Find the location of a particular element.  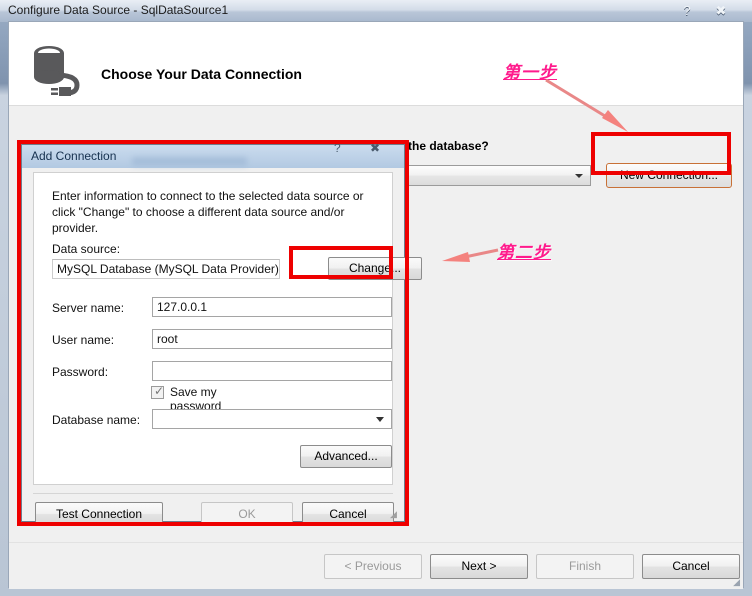

next-button: Next > is located at coordinates (479, 566).